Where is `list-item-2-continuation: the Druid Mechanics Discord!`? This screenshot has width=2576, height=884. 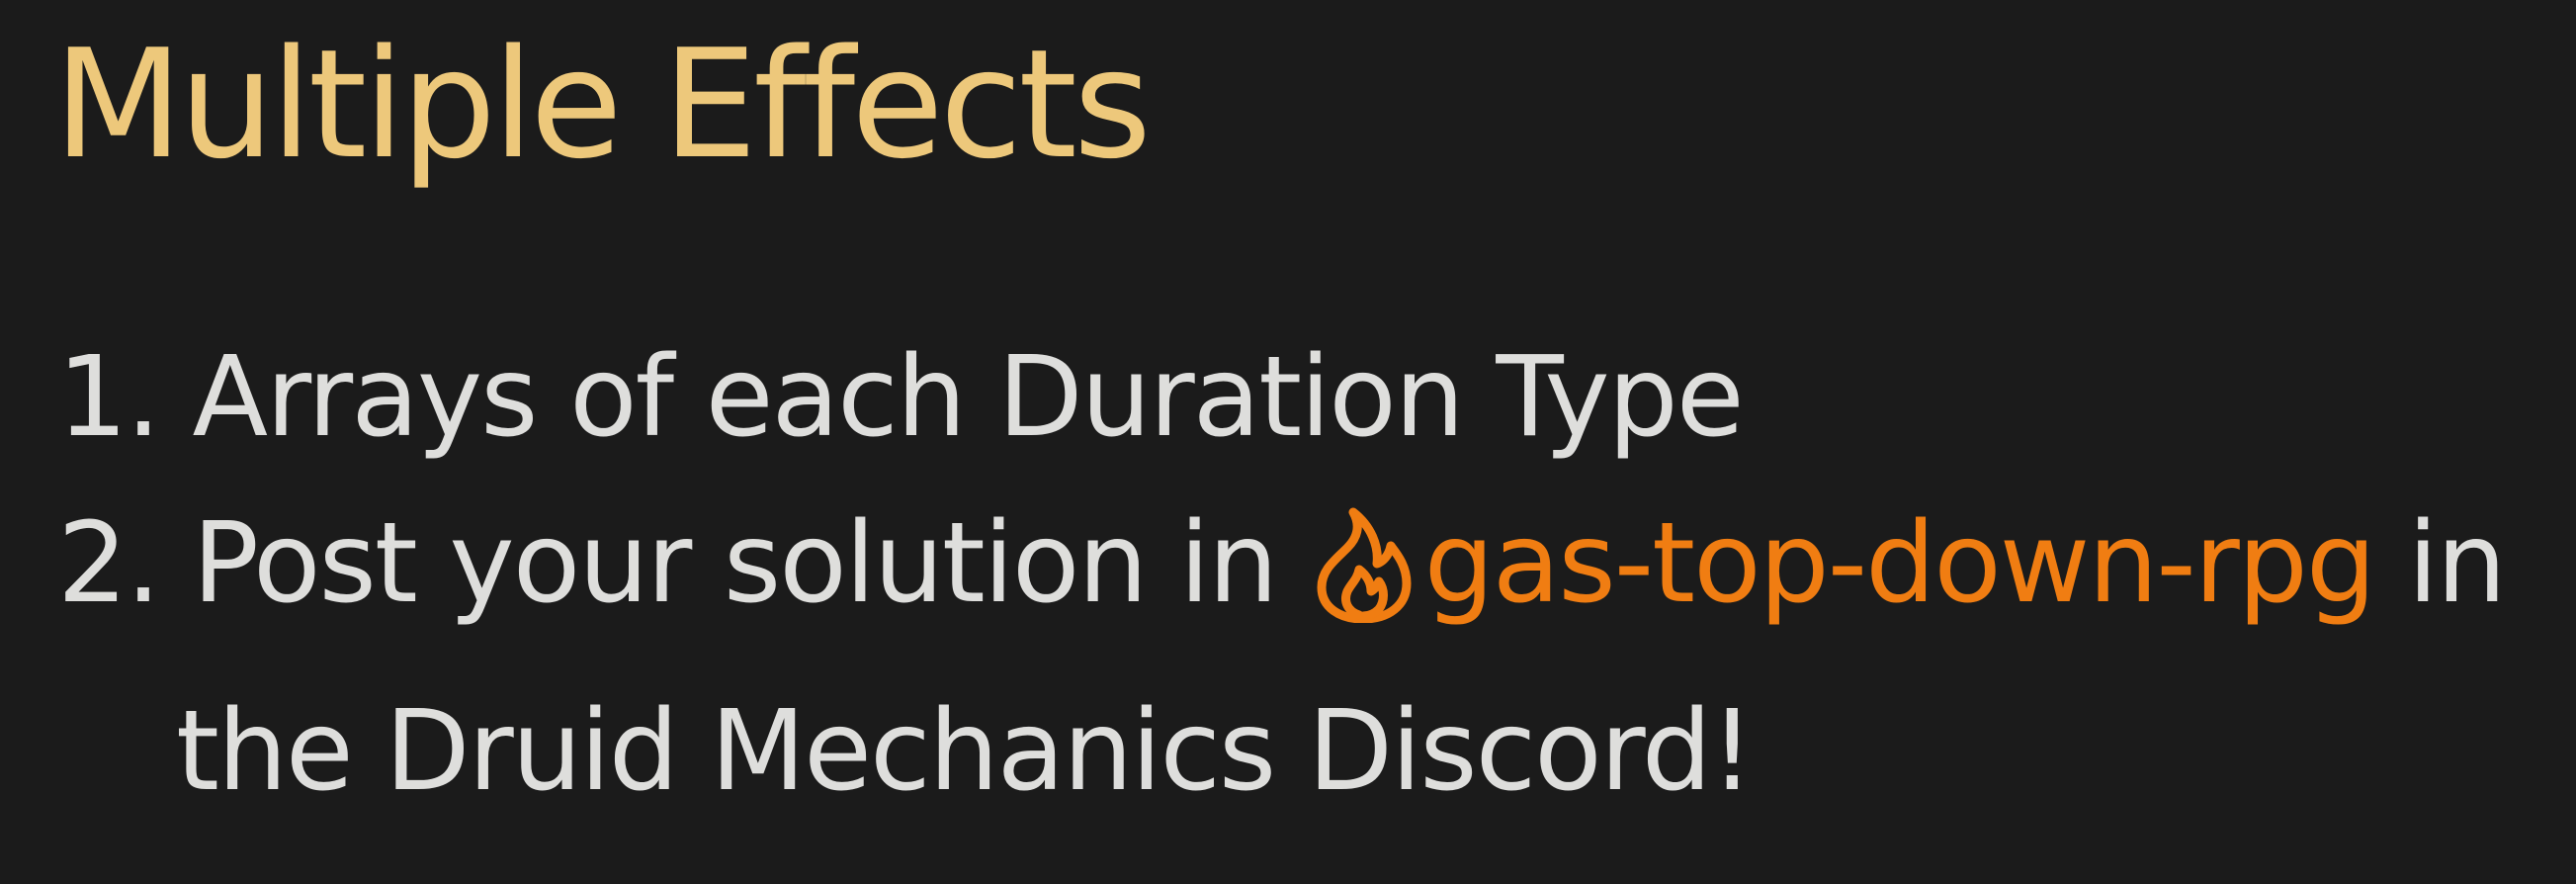
list-item-2-continuation: the Druid Mechanics Discord! is located at coordinates (965, 751).